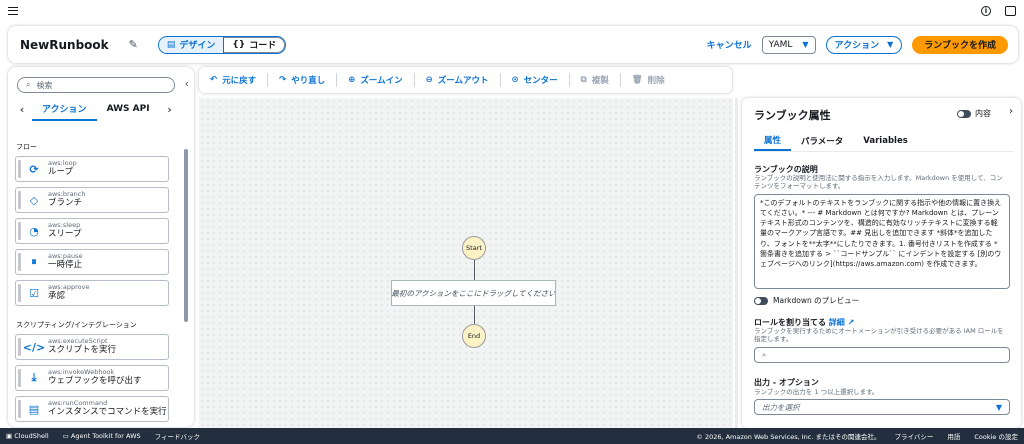 Image resolution: width=1024 pixels, height=444 pixels. I want to click on center-button: ⊙ センター, so click(535, 80).